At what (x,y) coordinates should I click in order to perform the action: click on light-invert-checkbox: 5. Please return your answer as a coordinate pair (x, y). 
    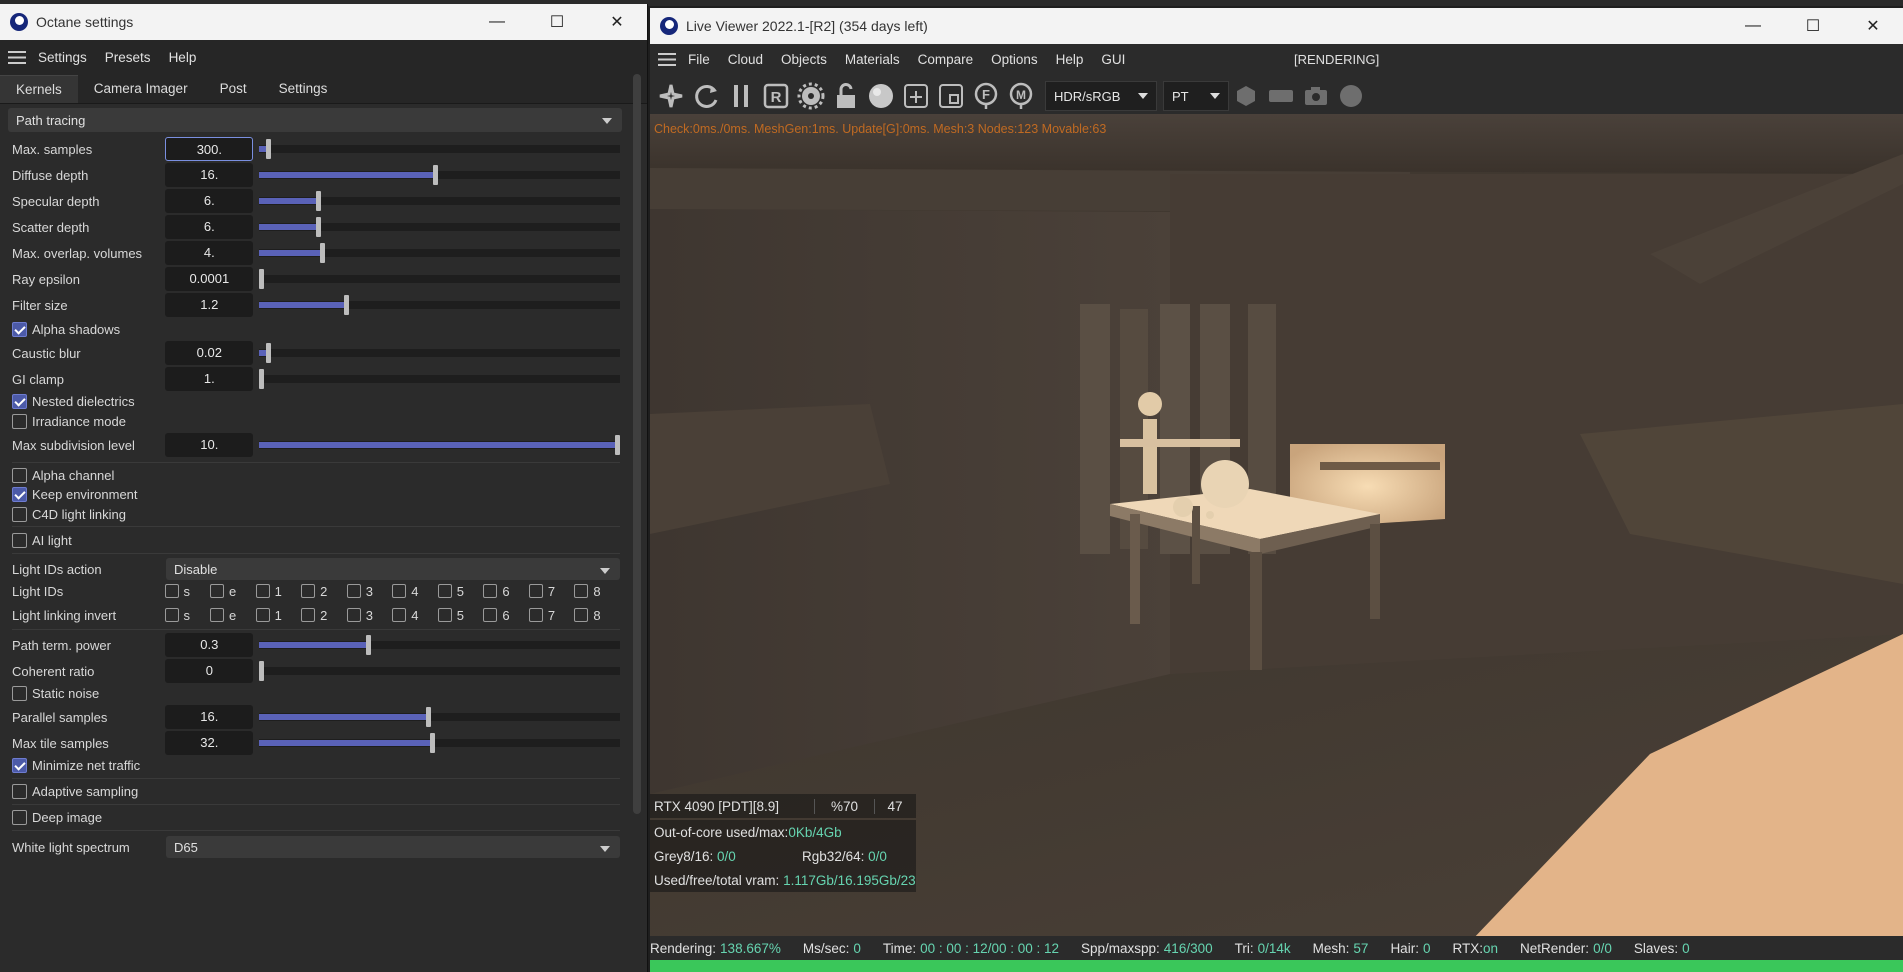
    Looking at the image, I should click on (460, 615).